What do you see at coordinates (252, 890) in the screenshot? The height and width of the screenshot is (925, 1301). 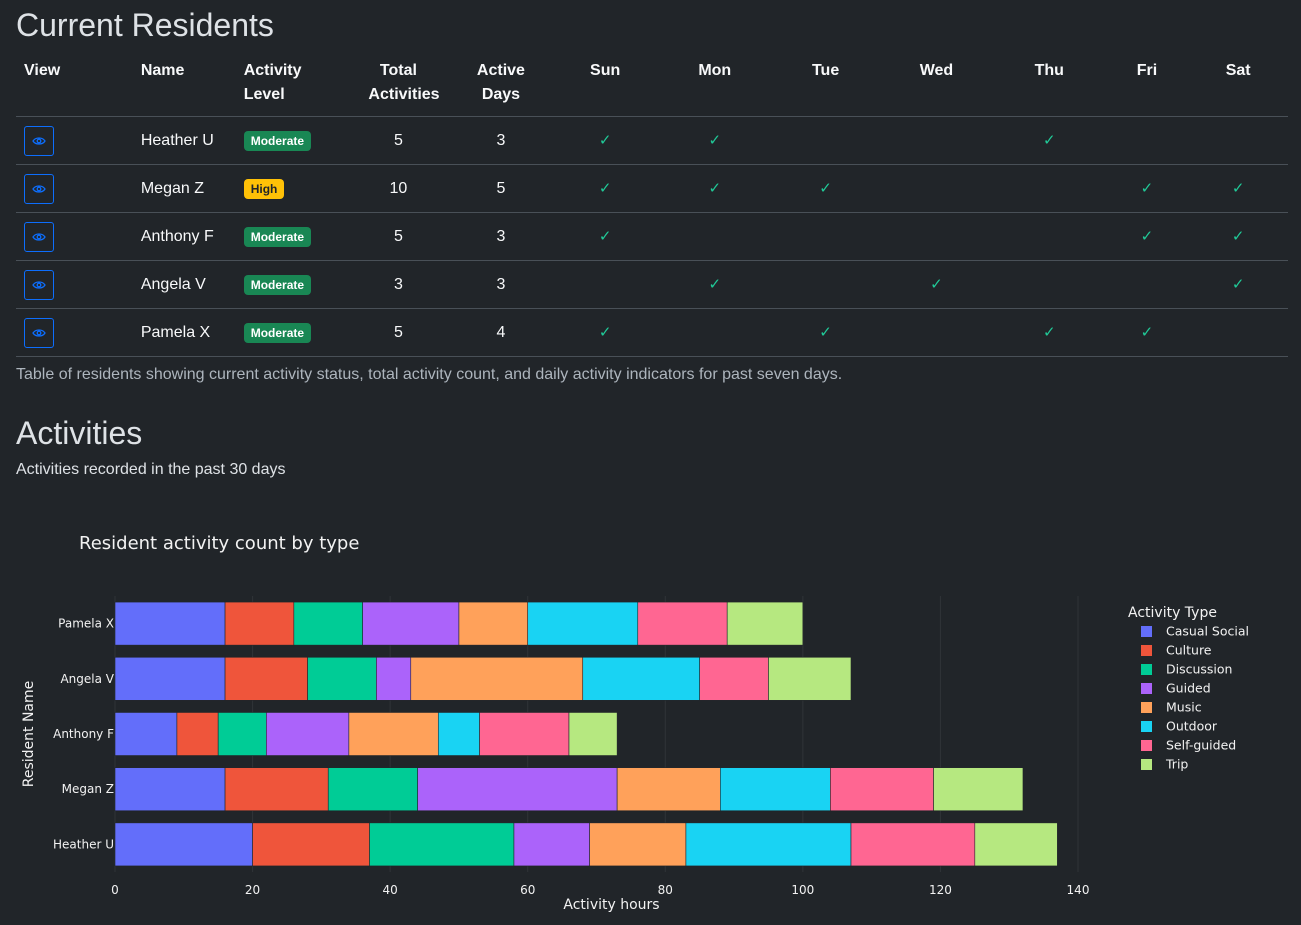 I see `x-tick-label: 20` at bounding box center [252, 890].